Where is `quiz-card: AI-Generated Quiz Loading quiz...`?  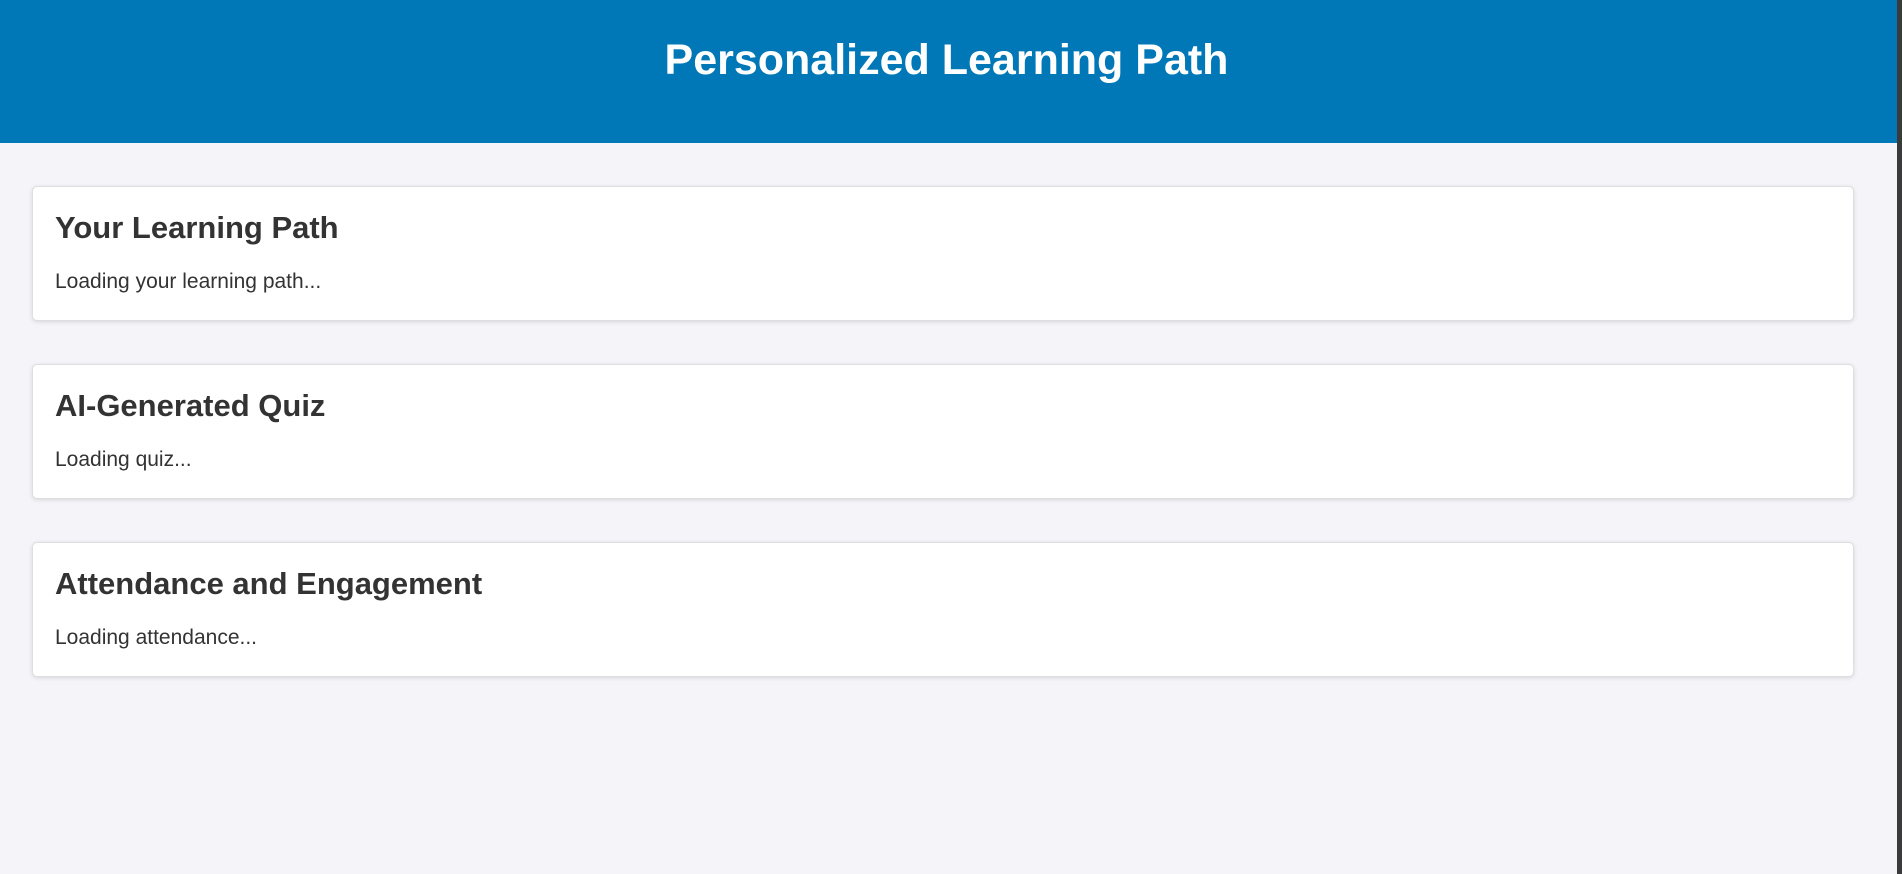 quiz-card: AI-Generated Quiz Loading quiz... is located at coordinates (943, 431).